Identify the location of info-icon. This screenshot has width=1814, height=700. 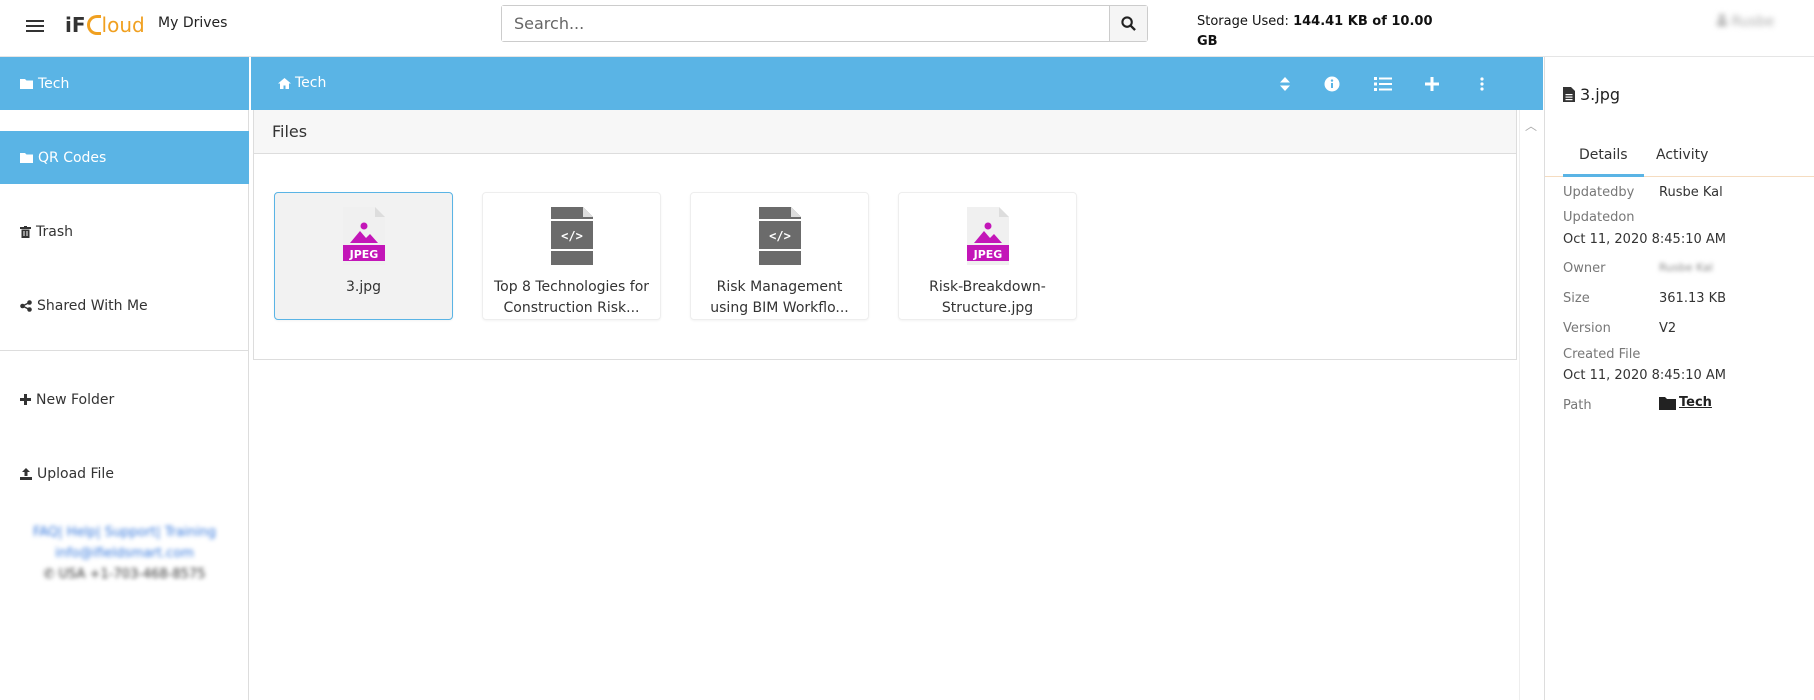
(1332, 84).